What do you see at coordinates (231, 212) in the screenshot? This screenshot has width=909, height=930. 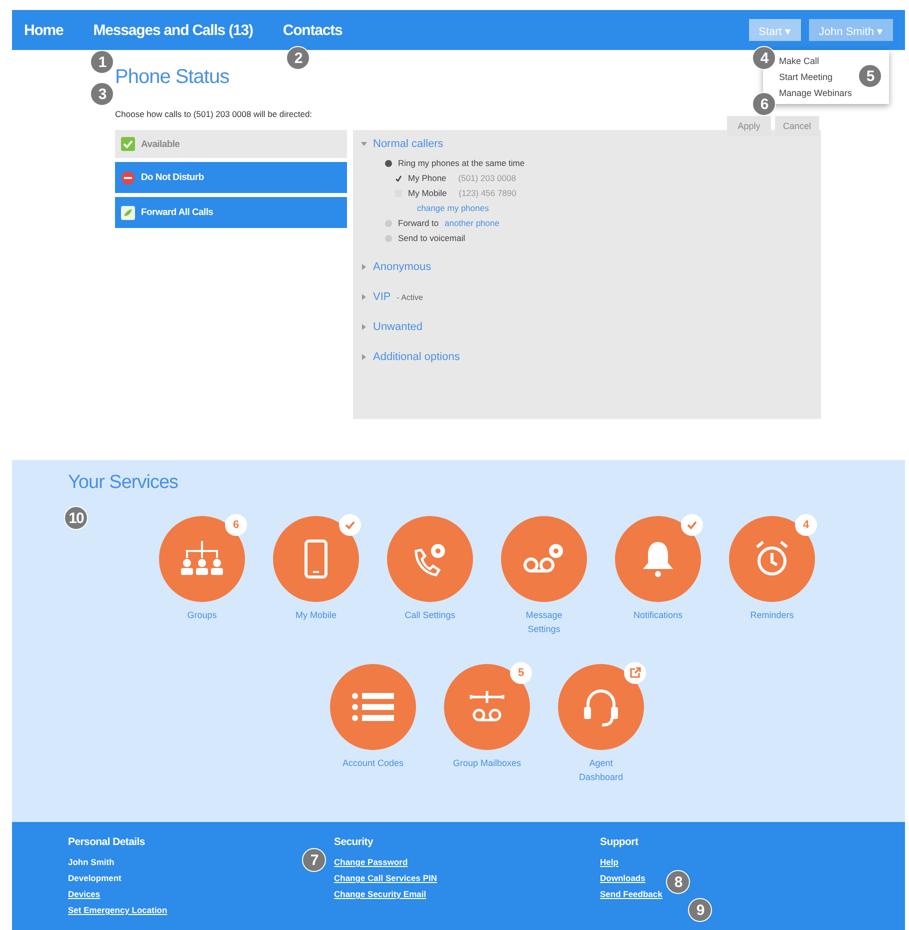 I see `status-option: Forward All Calls` at bounding box center [231, 212].